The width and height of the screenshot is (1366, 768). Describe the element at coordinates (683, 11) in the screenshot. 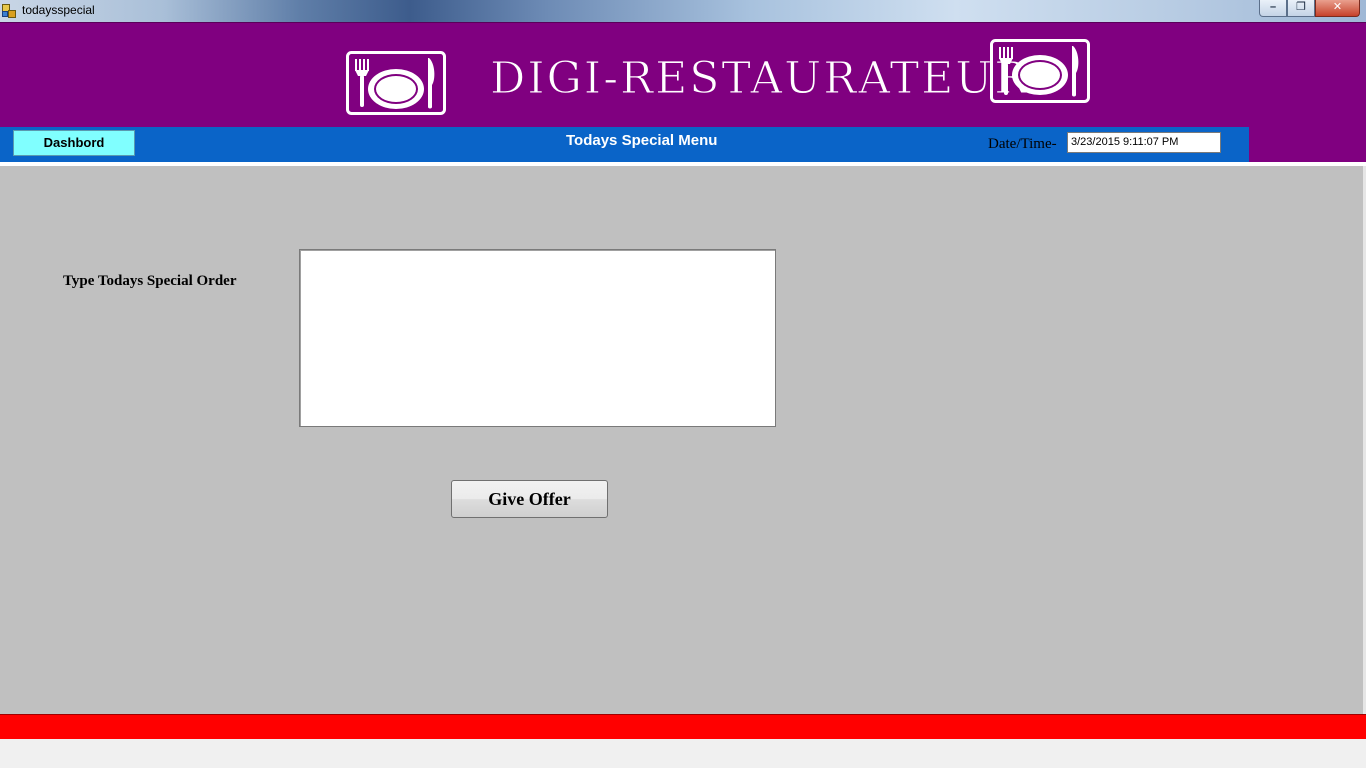

I see `window-titlebar: todaysspecial – ❐ ✕` at that location.